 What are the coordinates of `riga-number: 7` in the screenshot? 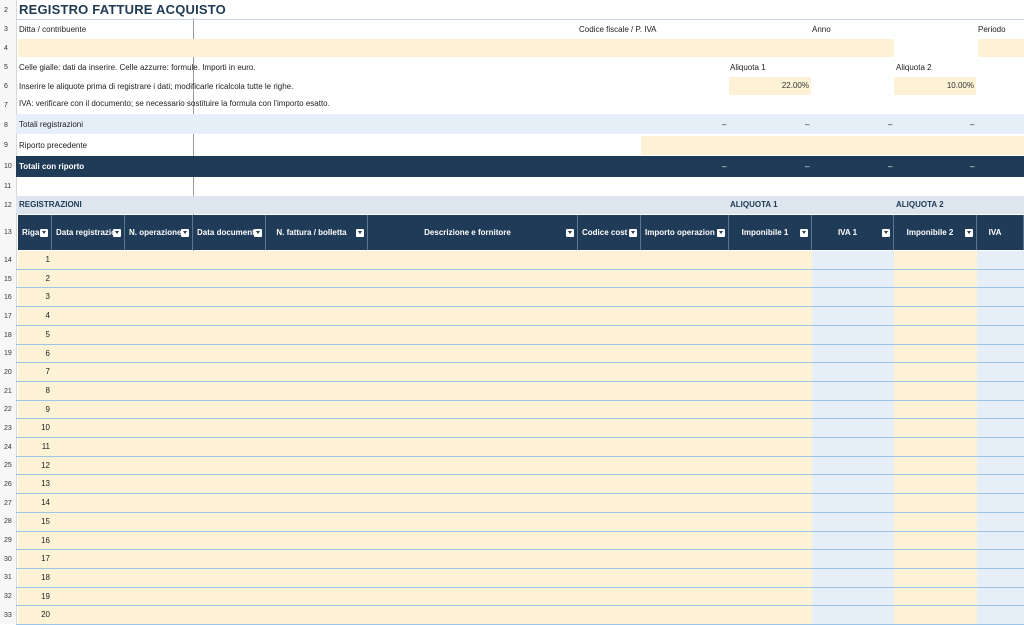 It's located at (47, 372).